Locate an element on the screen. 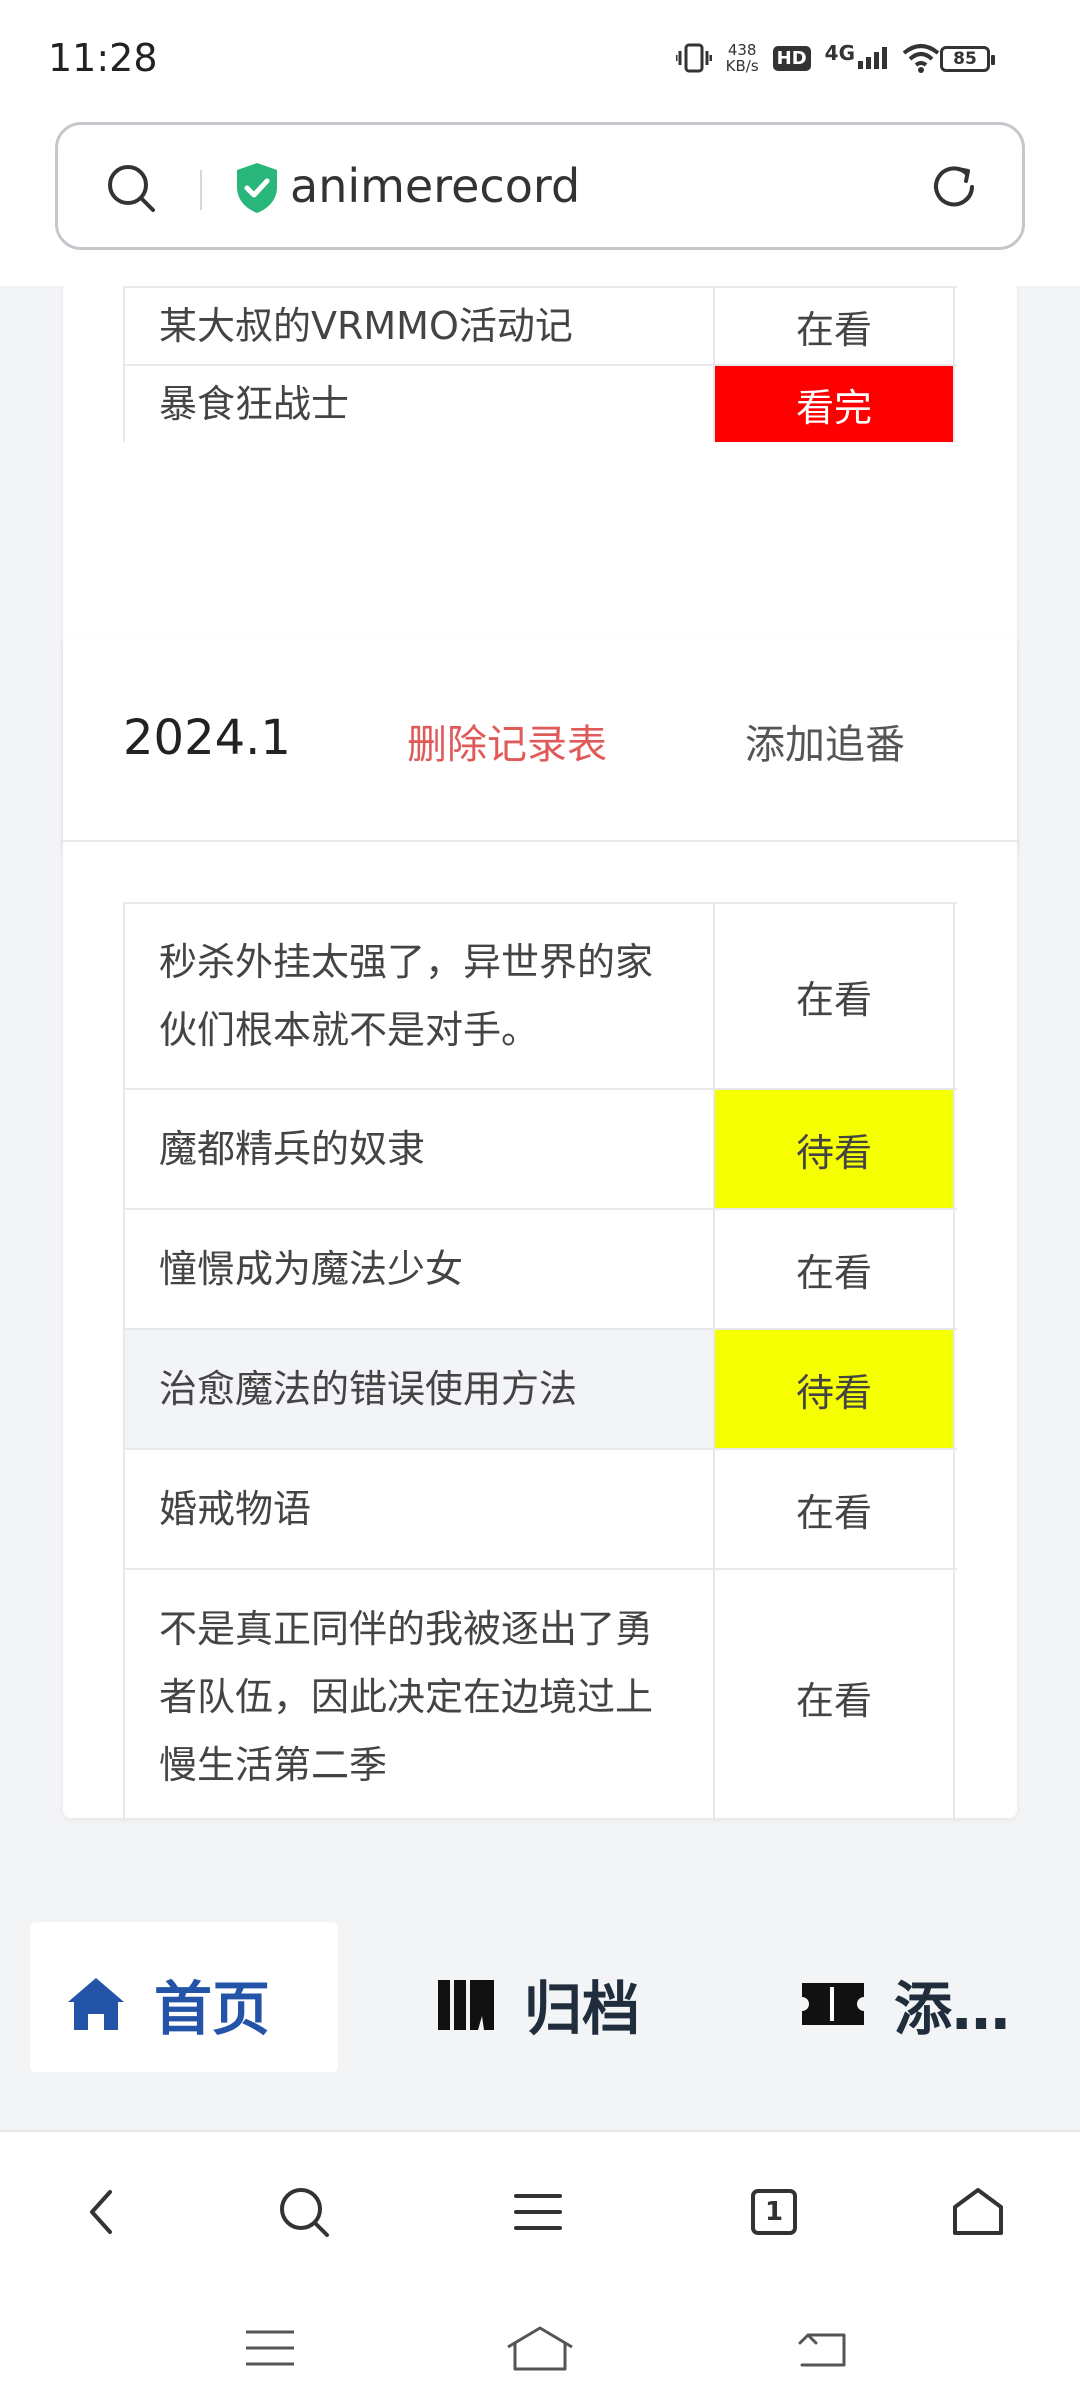  status-bar: 11:28 438 KB/s HD 4G 85 is located at coordinates (540, 55).